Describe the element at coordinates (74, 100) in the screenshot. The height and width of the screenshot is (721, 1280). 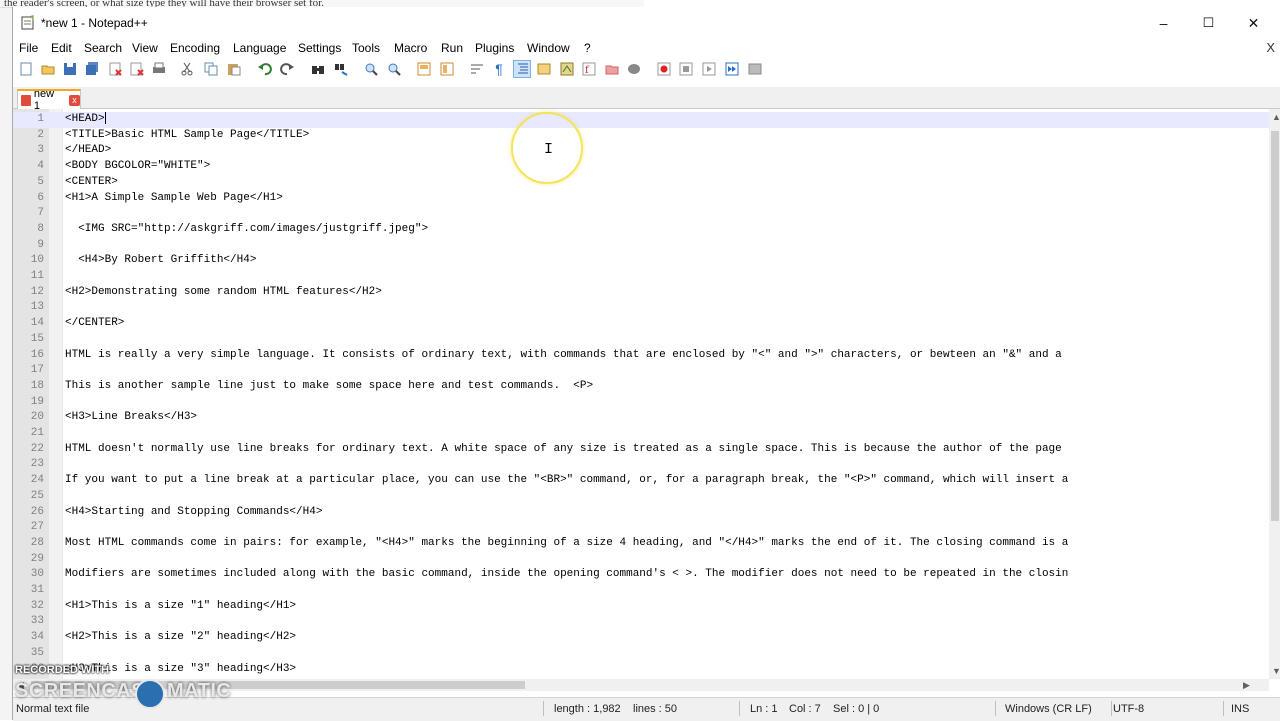
I see `tab-close-icon: x` at that location.